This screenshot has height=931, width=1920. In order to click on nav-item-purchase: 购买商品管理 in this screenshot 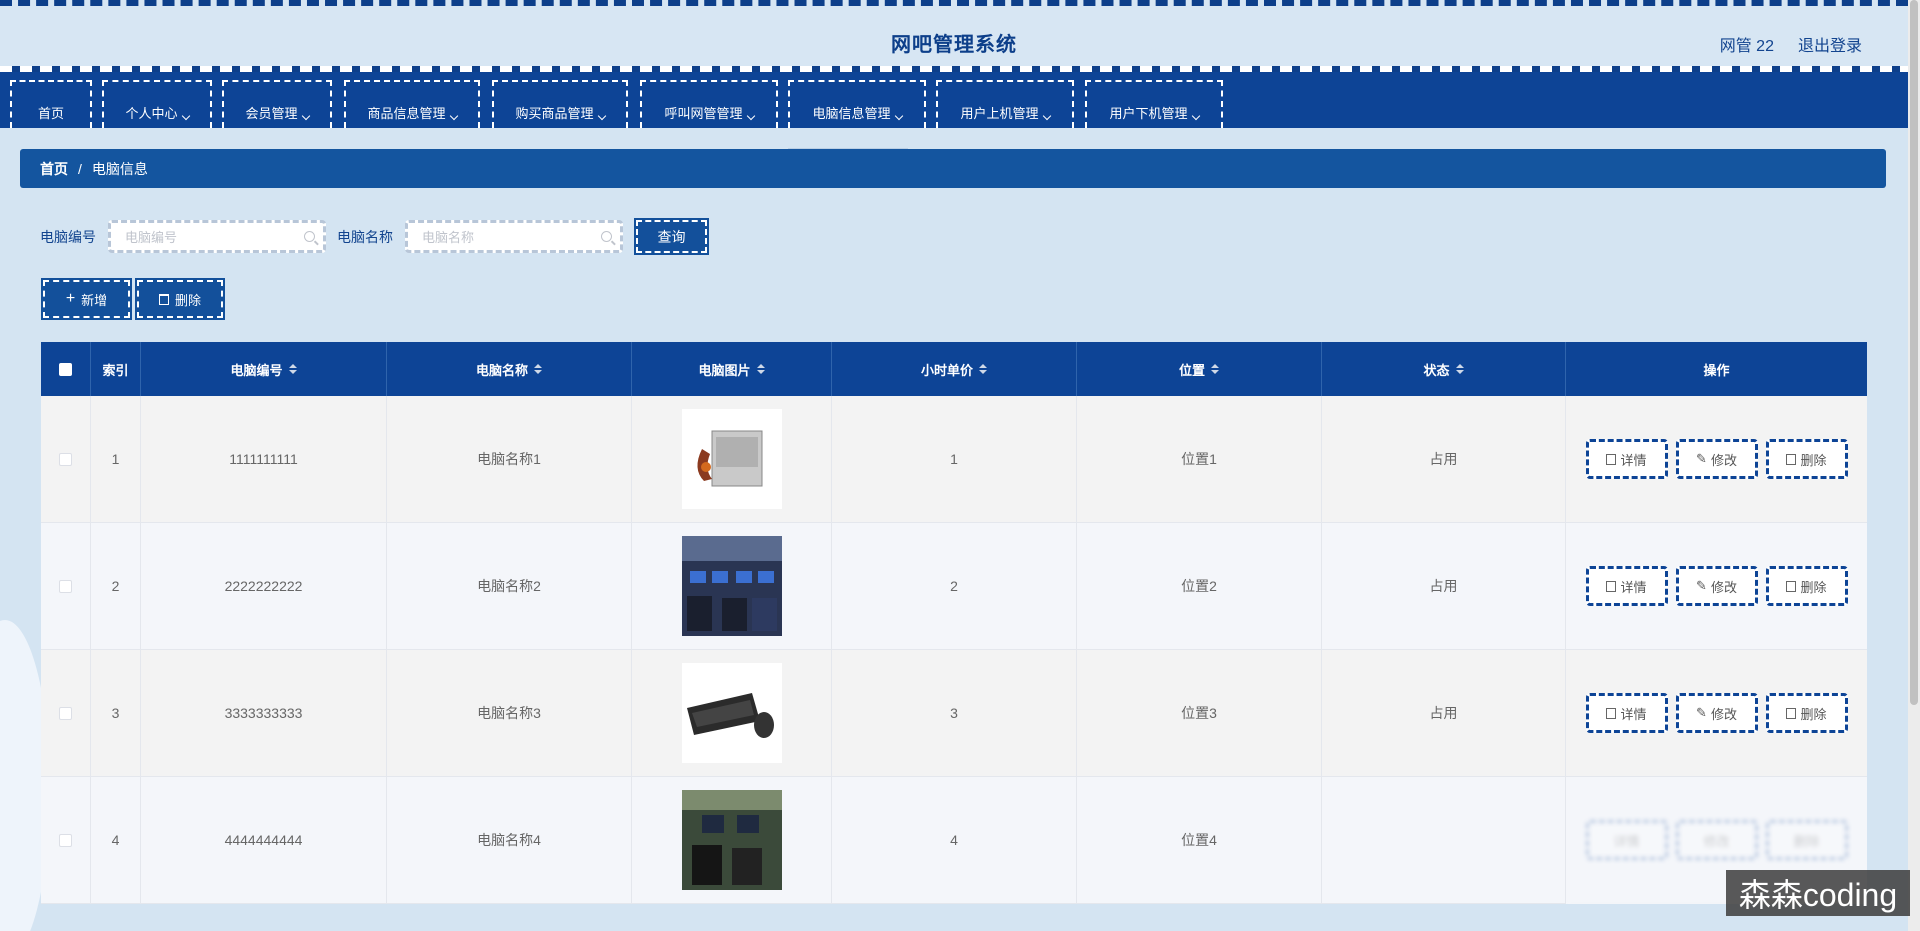, I will do `click(560, 104)`.